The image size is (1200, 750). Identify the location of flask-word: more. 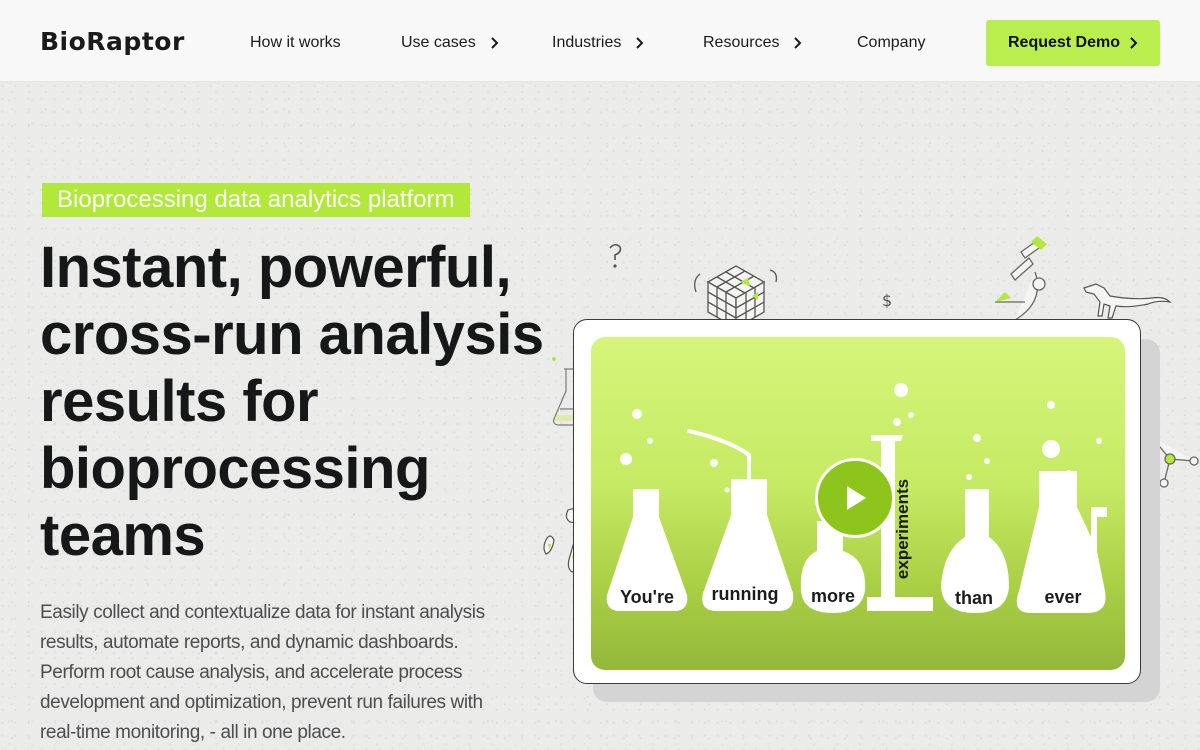
(833, 596).